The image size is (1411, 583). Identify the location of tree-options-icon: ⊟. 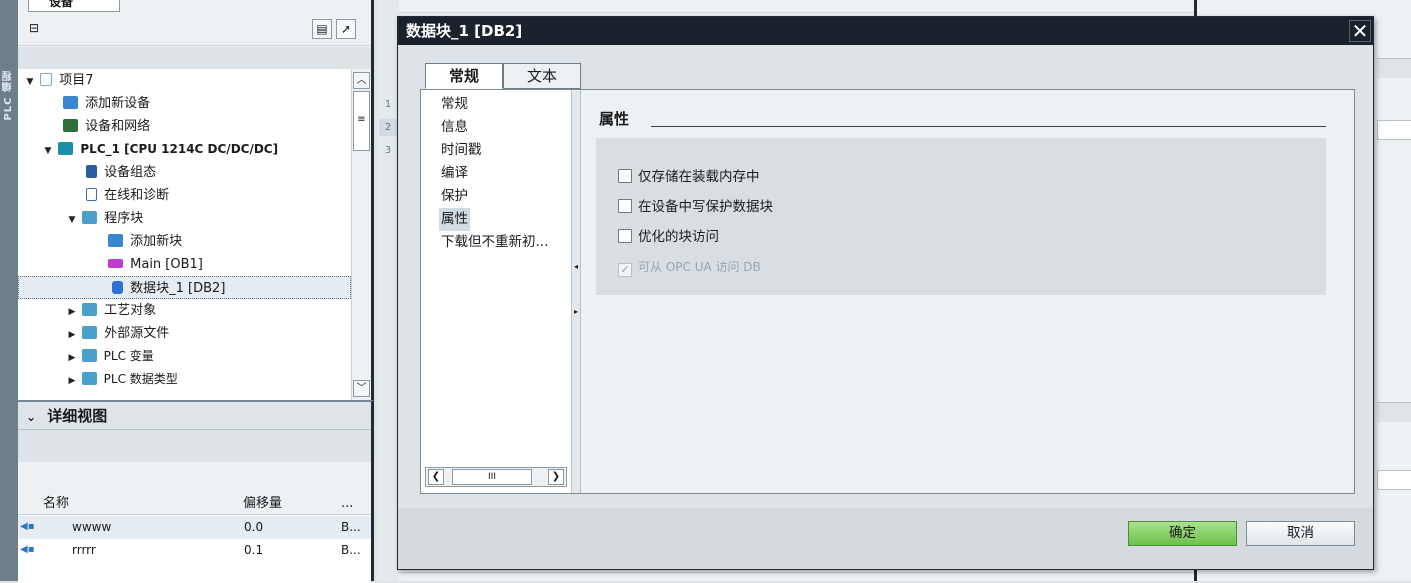
(34, 29).